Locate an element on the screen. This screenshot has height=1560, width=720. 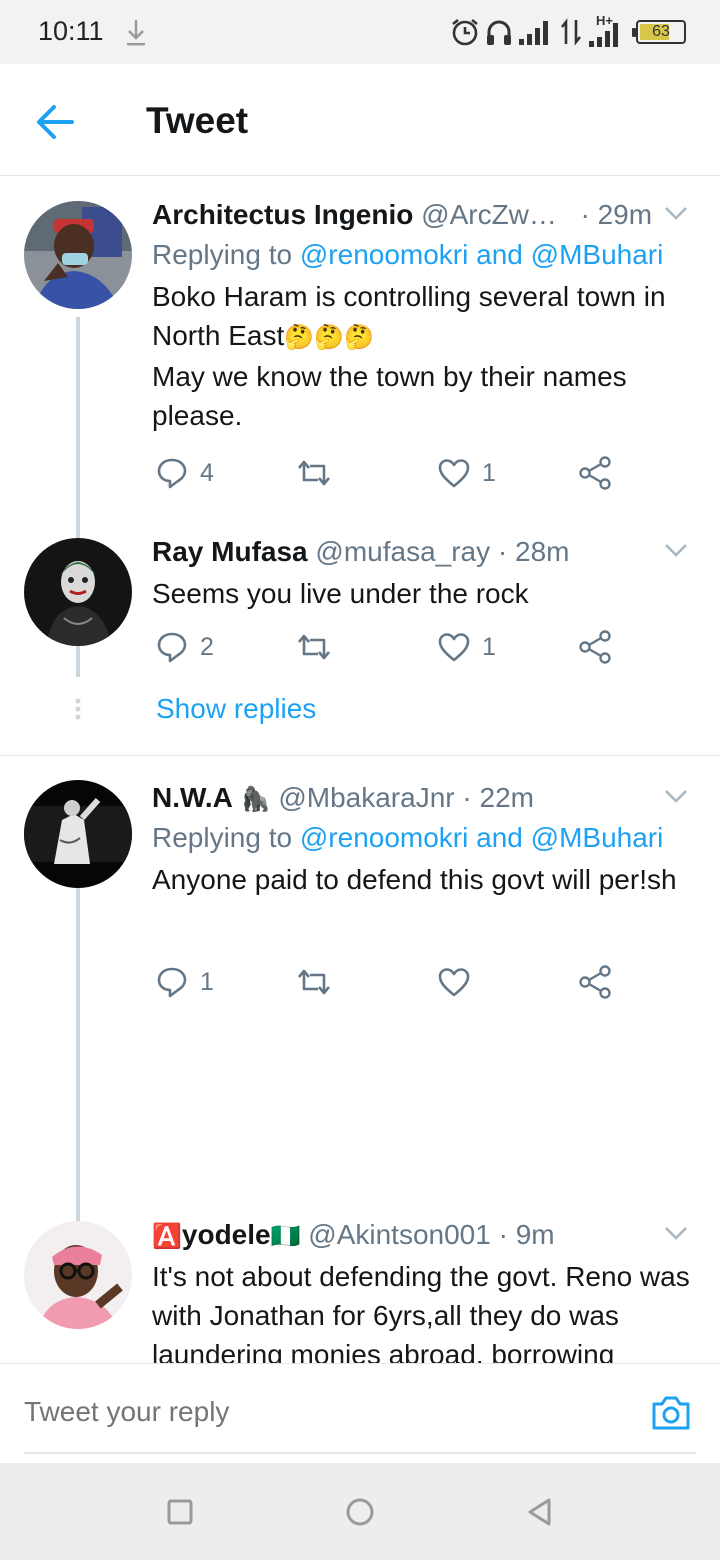
download-icon is located at coordinates (136, 33).